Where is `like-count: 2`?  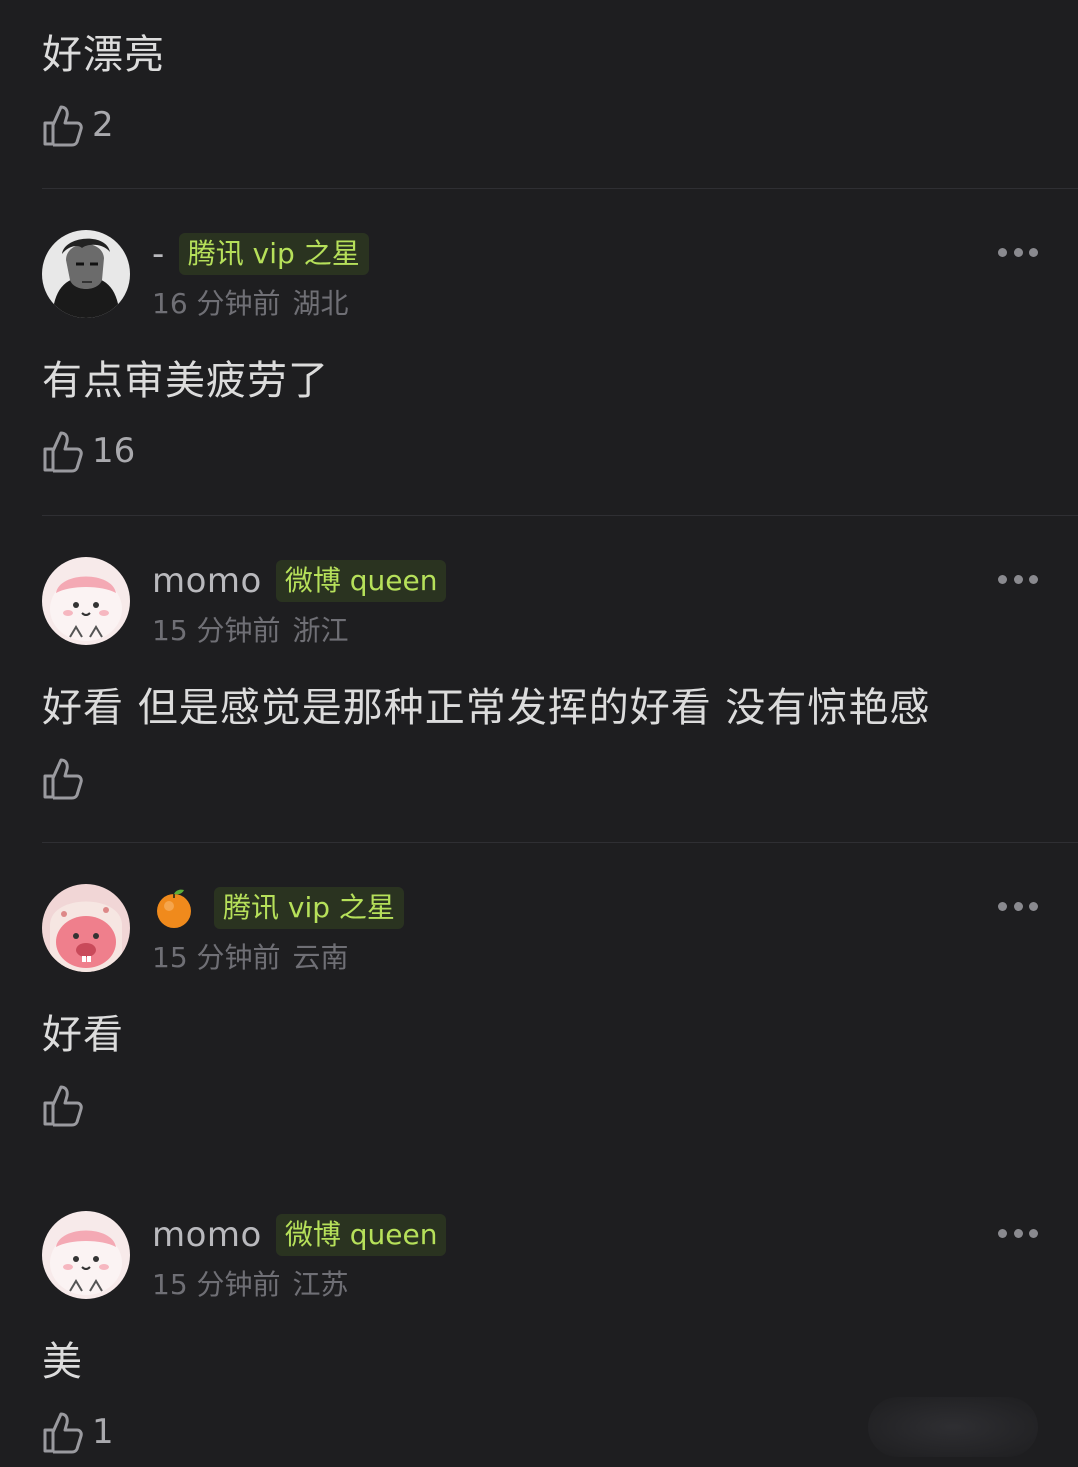 like-count: 2 is located at coordinates (103, 125).